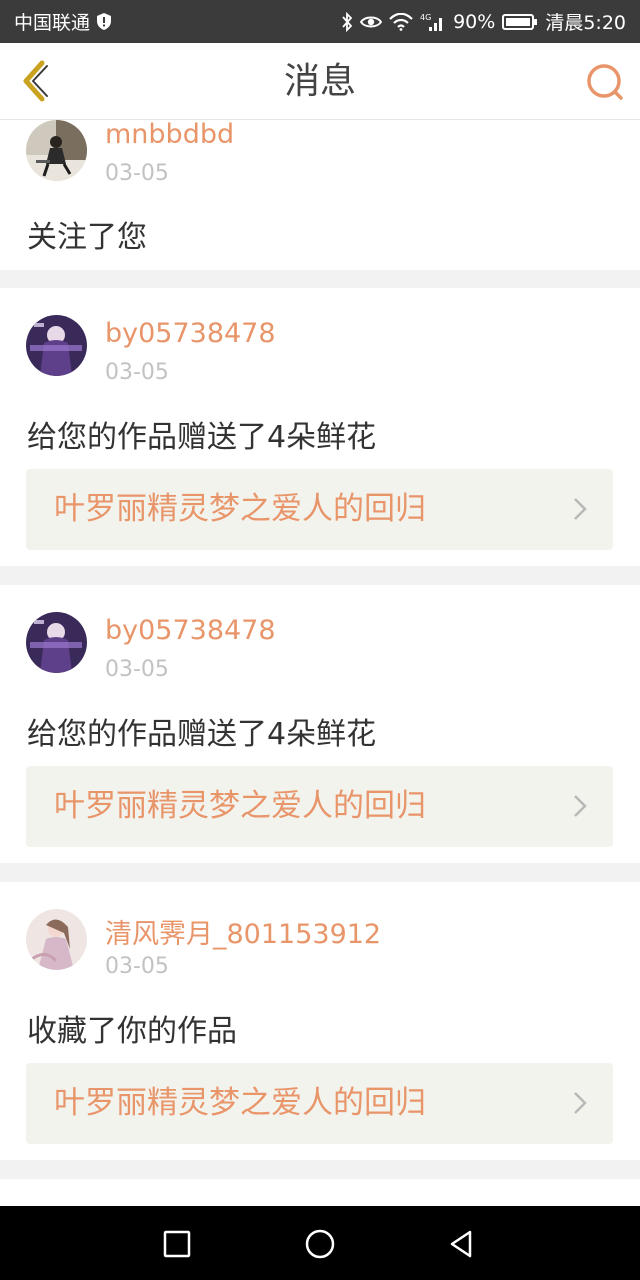 This screenshot has width=640, height=1280. Describe the element at coordinates (104, 21) in the screenshot. I see `shield-alert-icon` at that location.